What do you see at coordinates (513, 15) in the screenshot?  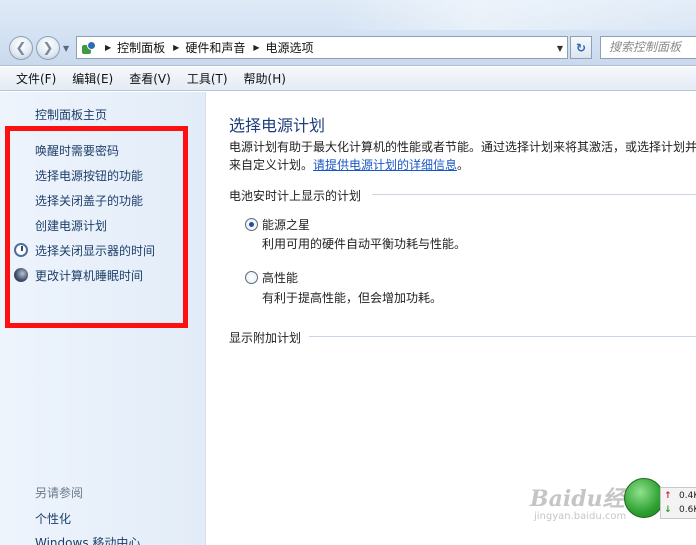 I see `glass-reflection` at bounding box center [513, 15].